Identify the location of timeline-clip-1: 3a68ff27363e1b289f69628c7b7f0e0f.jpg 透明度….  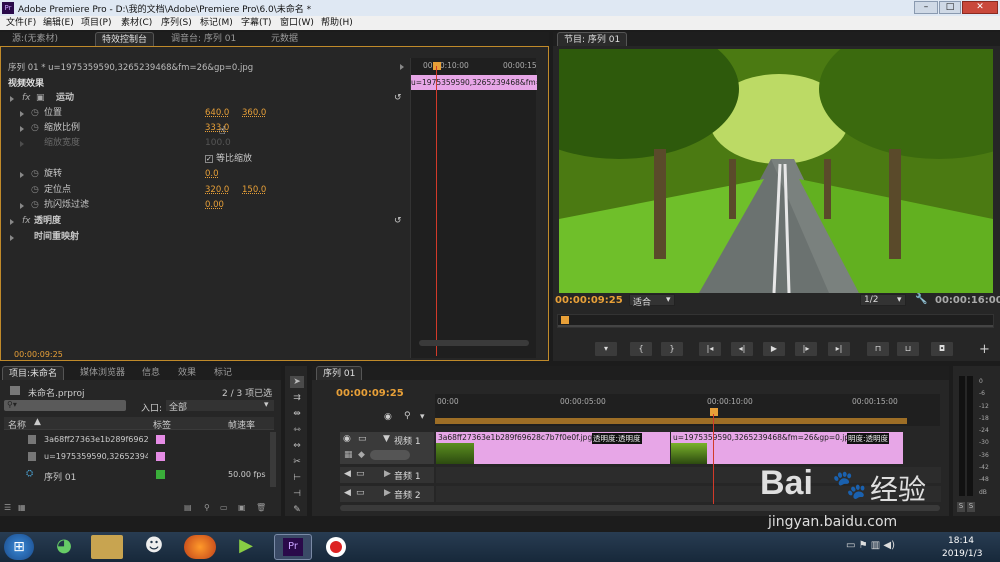
(553, 448).